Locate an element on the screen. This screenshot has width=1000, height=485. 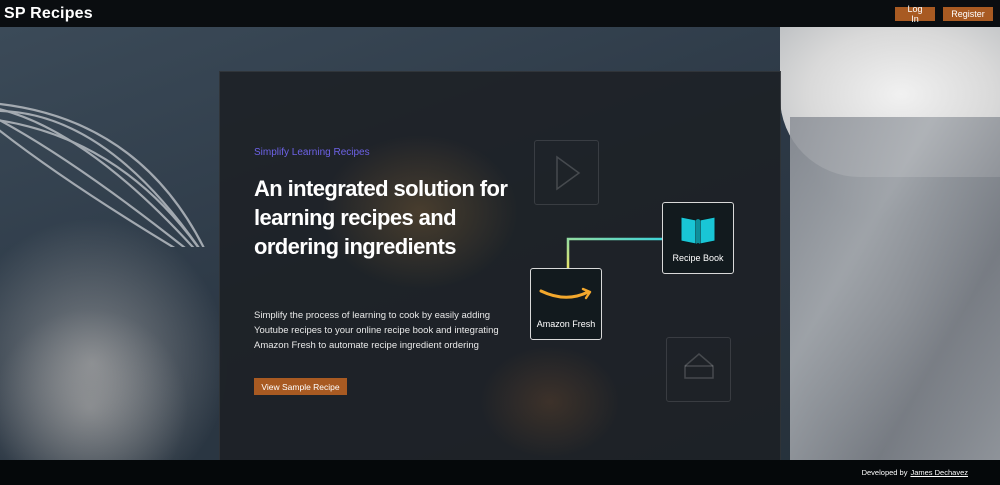
cloth-decoration is located at coordinates (895, 288).